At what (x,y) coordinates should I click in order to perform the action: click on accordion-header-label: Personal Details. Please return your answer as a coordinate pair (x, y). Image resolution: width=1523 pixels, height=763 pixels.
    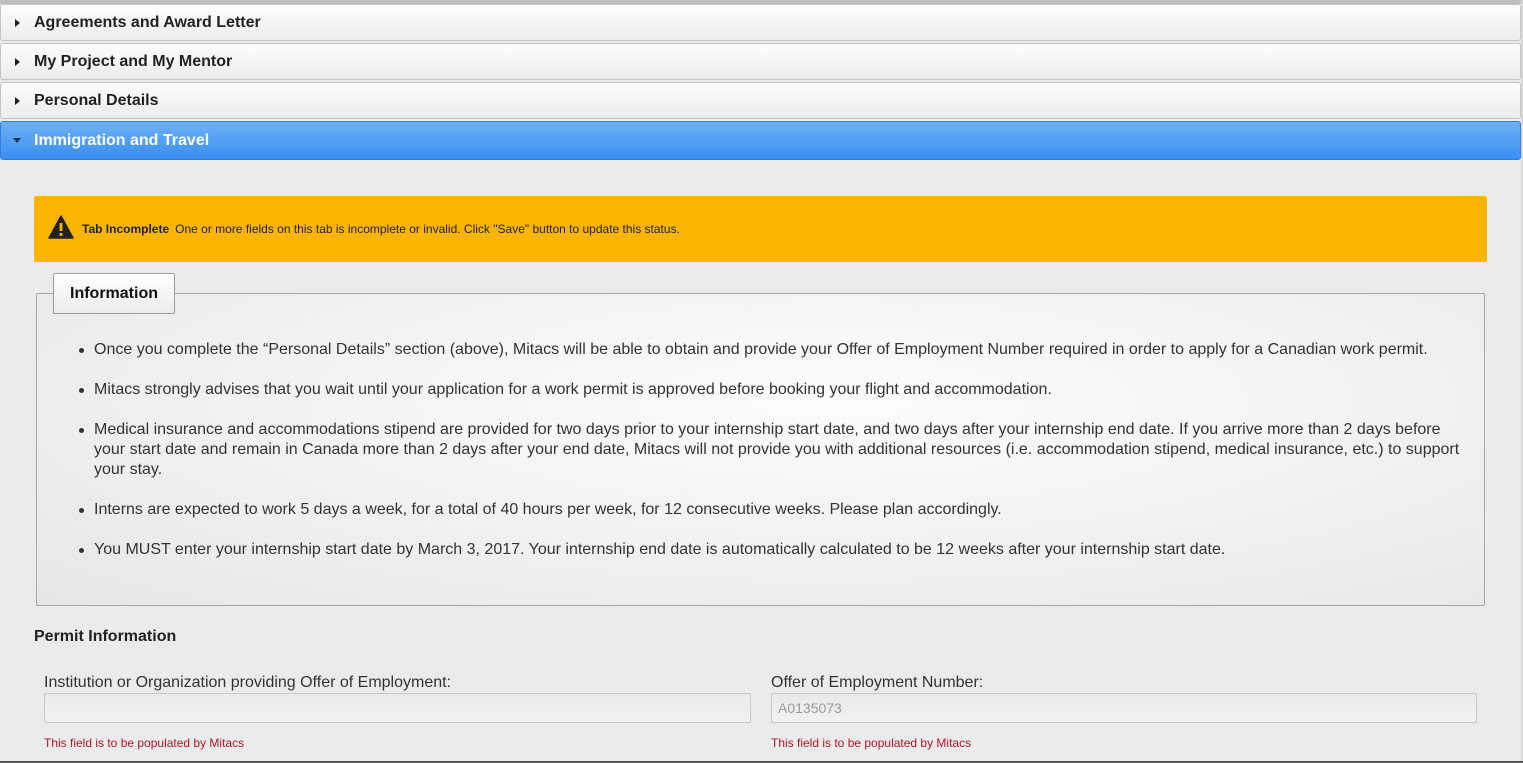
    Looking at the image, I should click on (96, 100).